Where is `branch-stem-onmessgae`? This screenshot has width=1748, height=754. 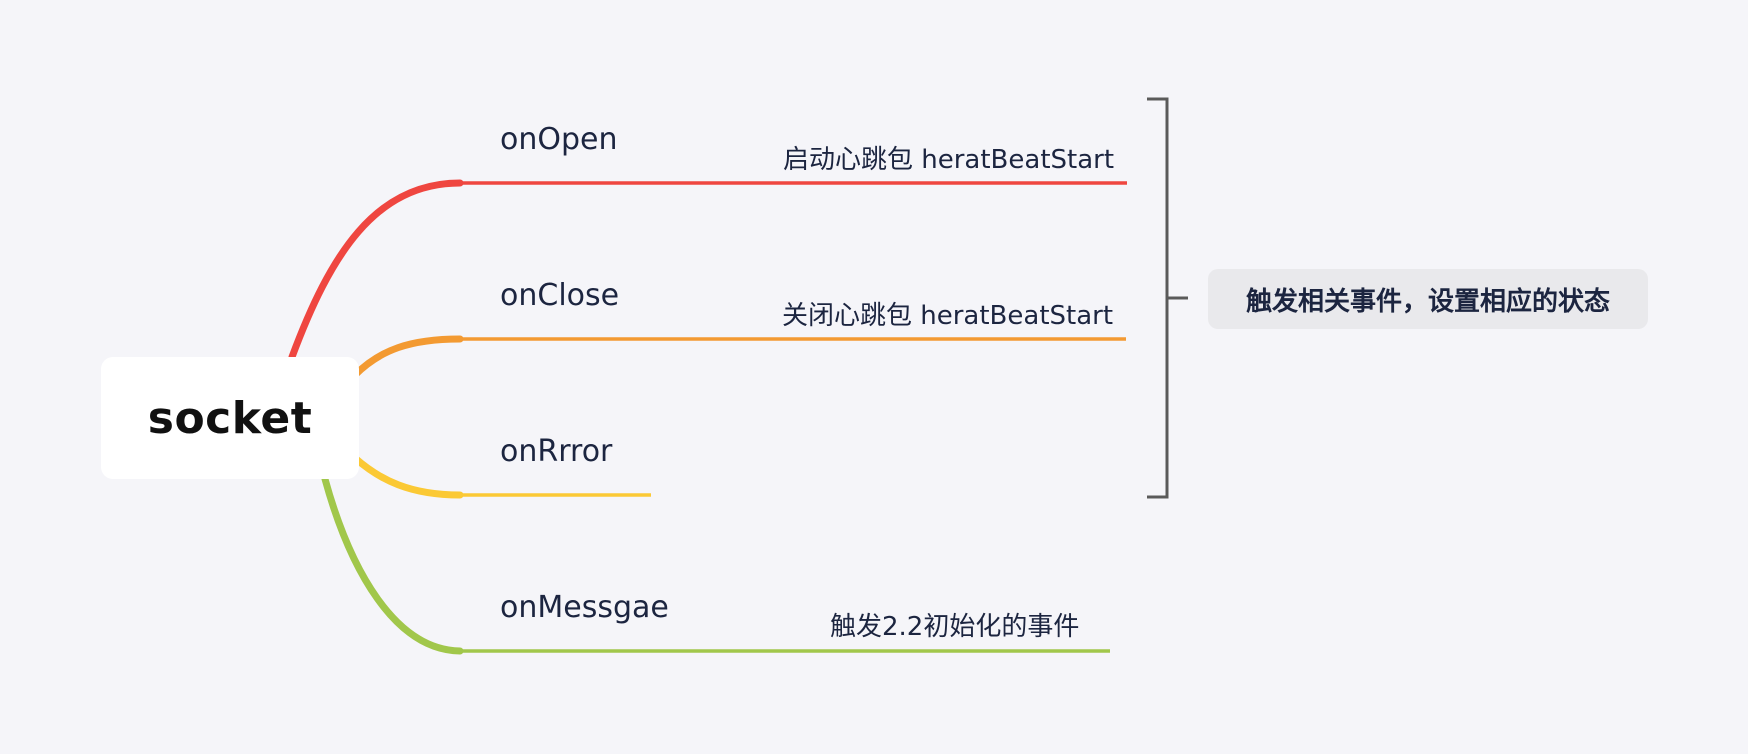 branch-stem-onmessgae is located at coordinates (392, 565).